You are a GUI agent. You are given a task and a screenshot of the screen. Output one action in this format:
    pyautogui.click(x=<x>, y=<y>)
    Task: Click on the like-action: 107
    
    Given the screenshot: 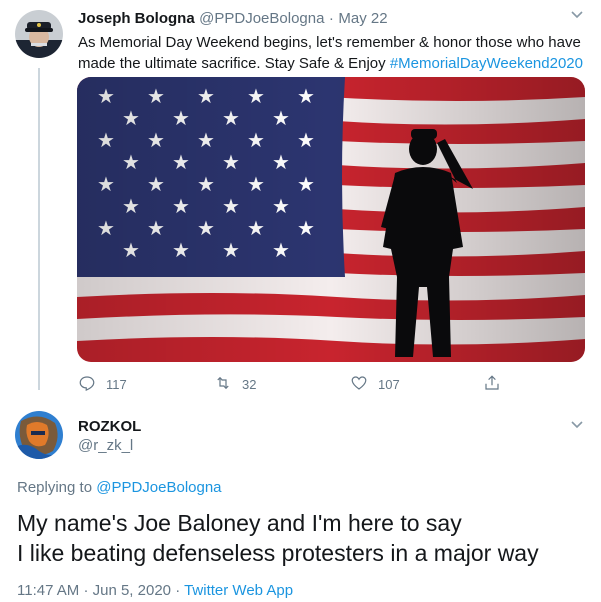 What is the action you would take?
    pyautogui.click(x=375, y=384)
    